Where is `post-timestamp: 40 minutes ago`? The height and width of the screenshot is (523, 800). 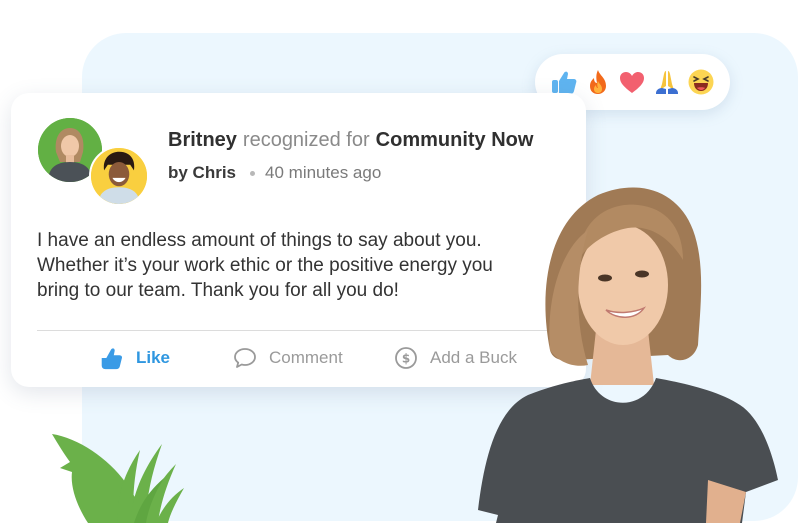 post-timestamp: 40 minutes ago is located at coordinates (323, 172).